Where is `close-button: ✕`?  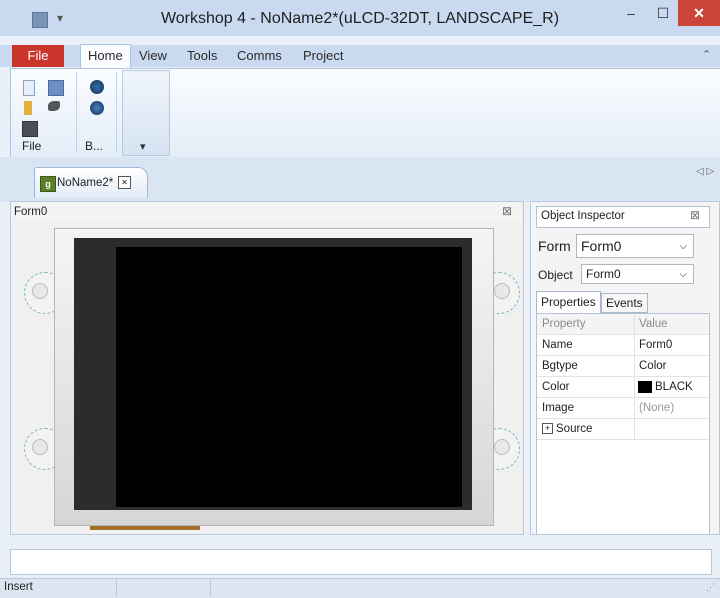
close-button: ✕ is located at coordinates (699, 13).